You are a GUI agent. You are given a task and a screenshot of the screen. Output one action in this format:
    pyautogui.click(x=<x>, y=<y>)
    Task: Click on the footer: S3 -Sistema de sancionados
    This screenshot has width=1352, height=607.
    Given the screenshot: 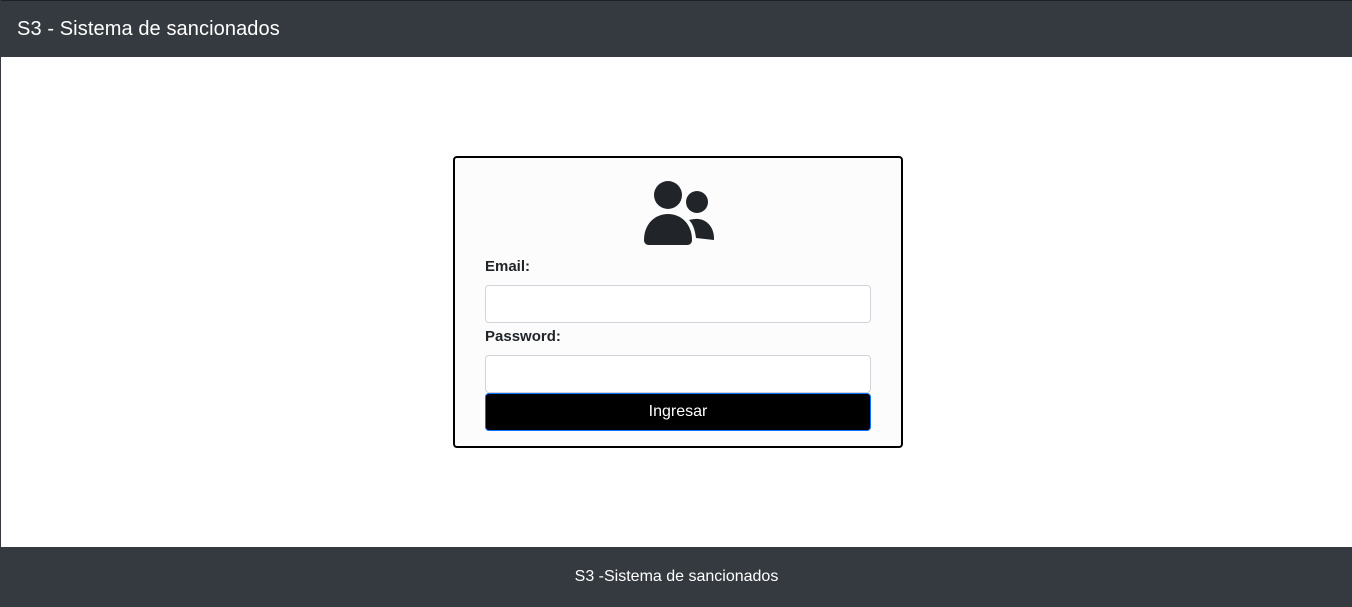 What is the action you would take?
    pyautogui.click(x=676, y=577)
    